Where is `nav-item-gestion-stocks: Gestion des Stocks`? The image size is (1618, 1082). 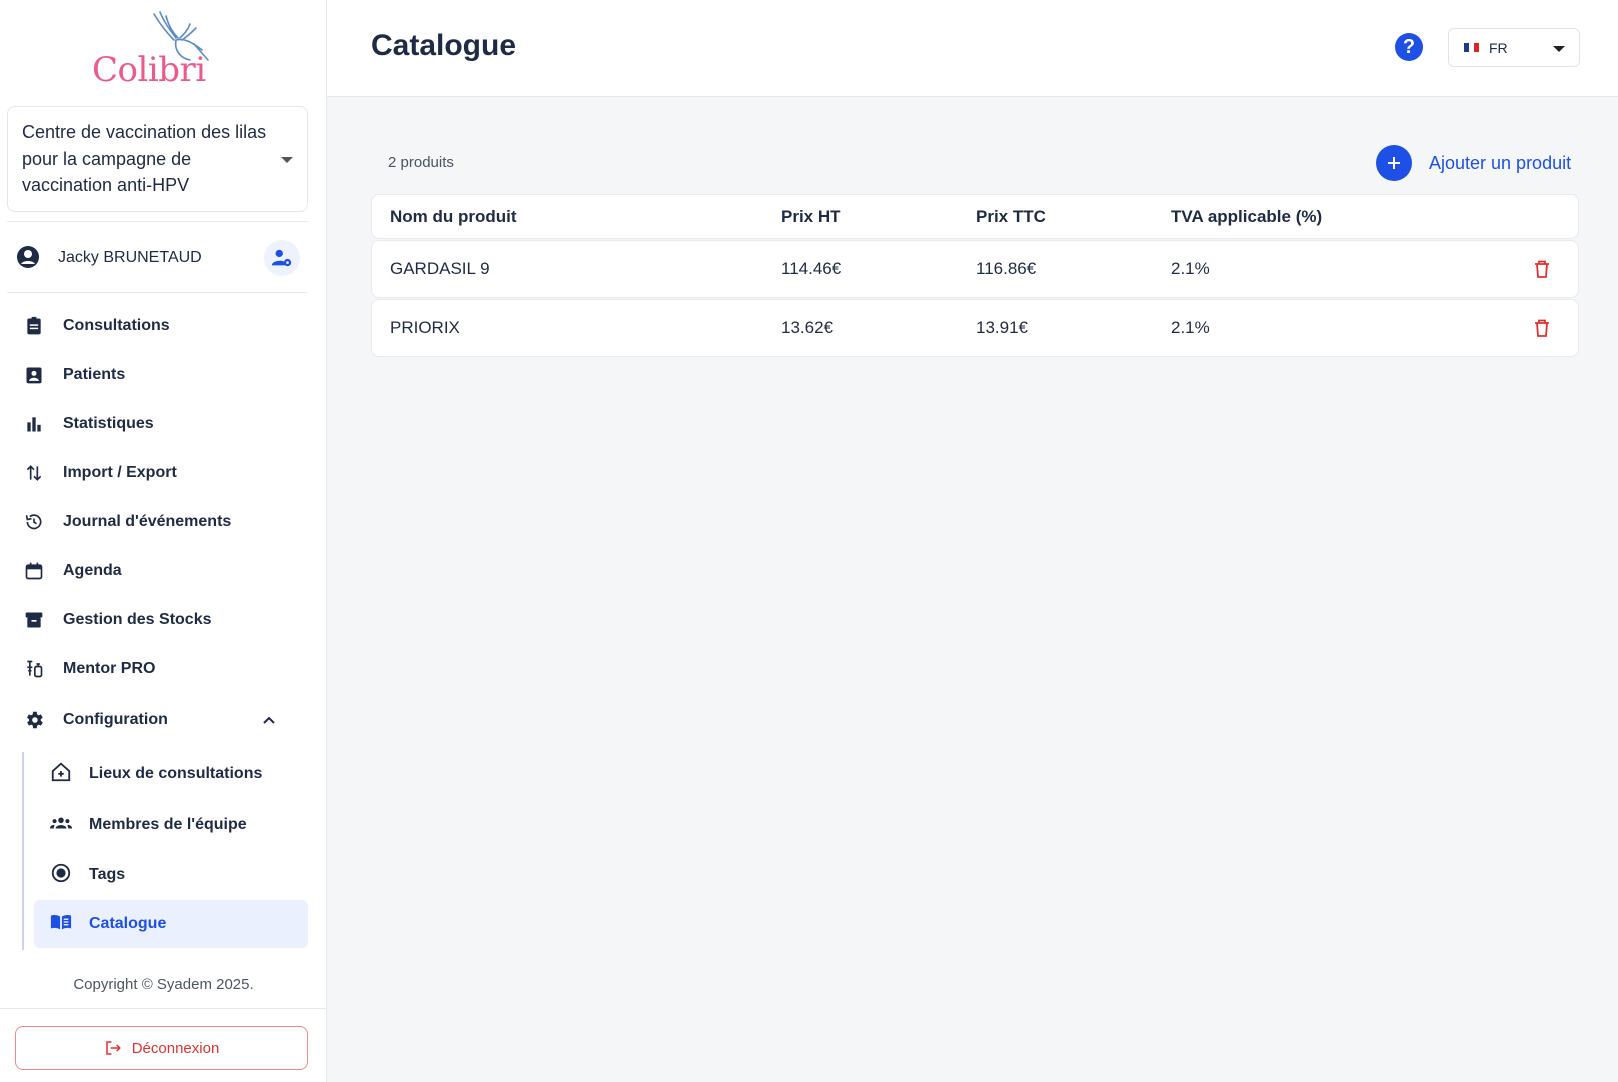 nav-item-gestion-stocks: Gestion des Stocks is located at coordinates (167, 620).